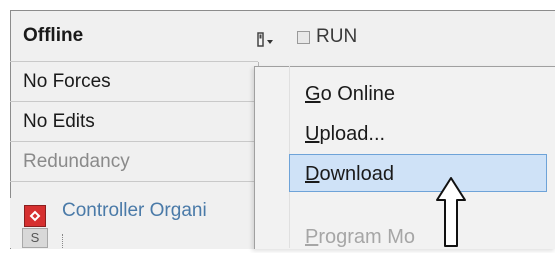 Image resolution: width=555 pixels, height=253 pixels. I want to click on forces-label: No Forces, so click(67, 81).